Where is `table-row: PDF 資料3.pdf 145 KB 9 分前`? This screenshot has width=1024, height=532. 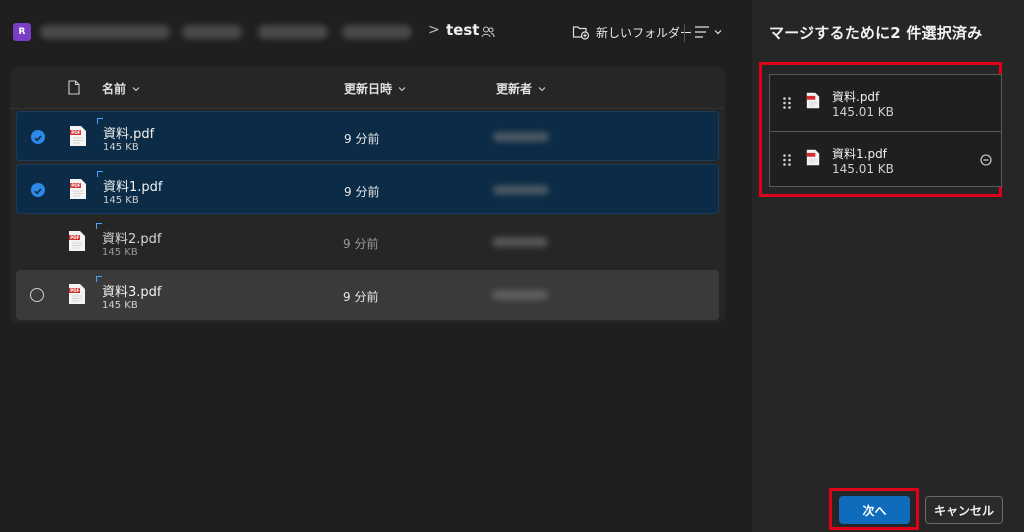
table-row: PDF 資料3.pdf 145 KB 9 分前 is located at coordinates (367, 295).